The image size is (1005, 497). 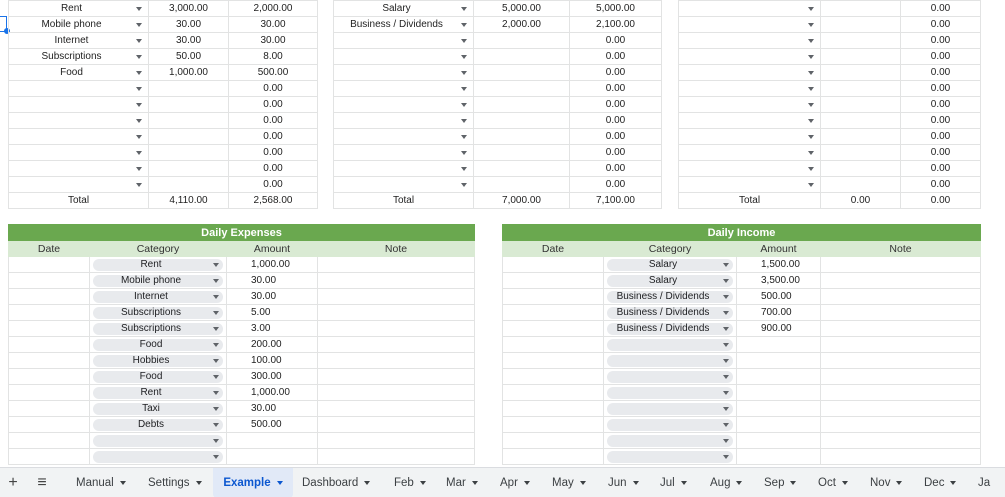 I want to click on actual-cell: 2,100.00, so click(x=615, y=24).